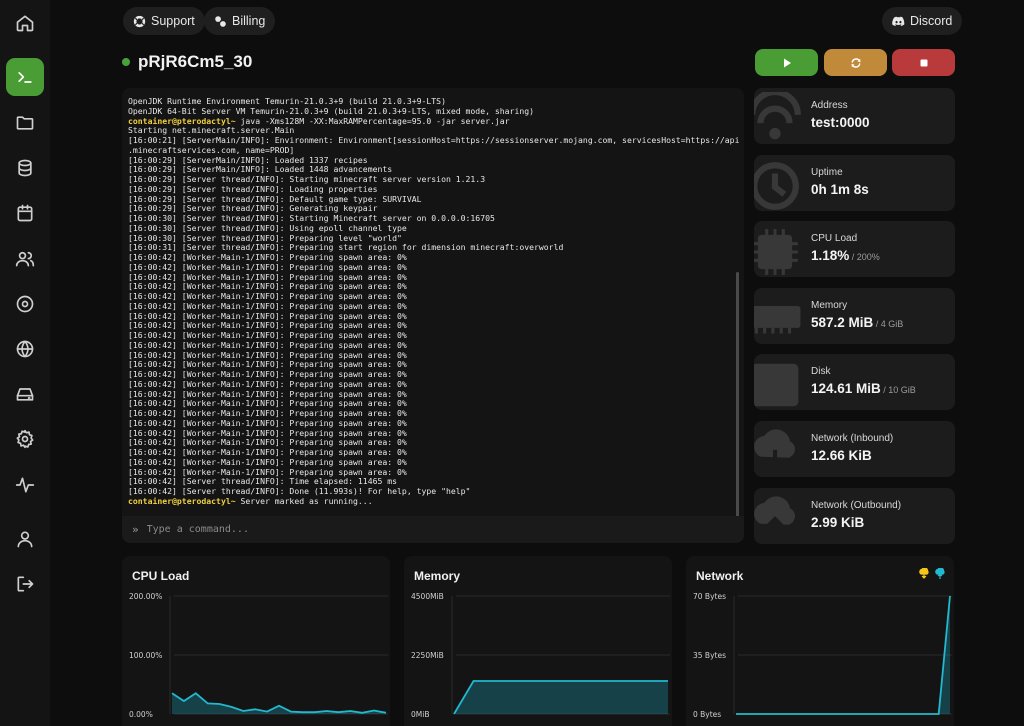 This screenshot has height=726, width=1024. I want to click on billing-label: Billing, so click(249, 21).